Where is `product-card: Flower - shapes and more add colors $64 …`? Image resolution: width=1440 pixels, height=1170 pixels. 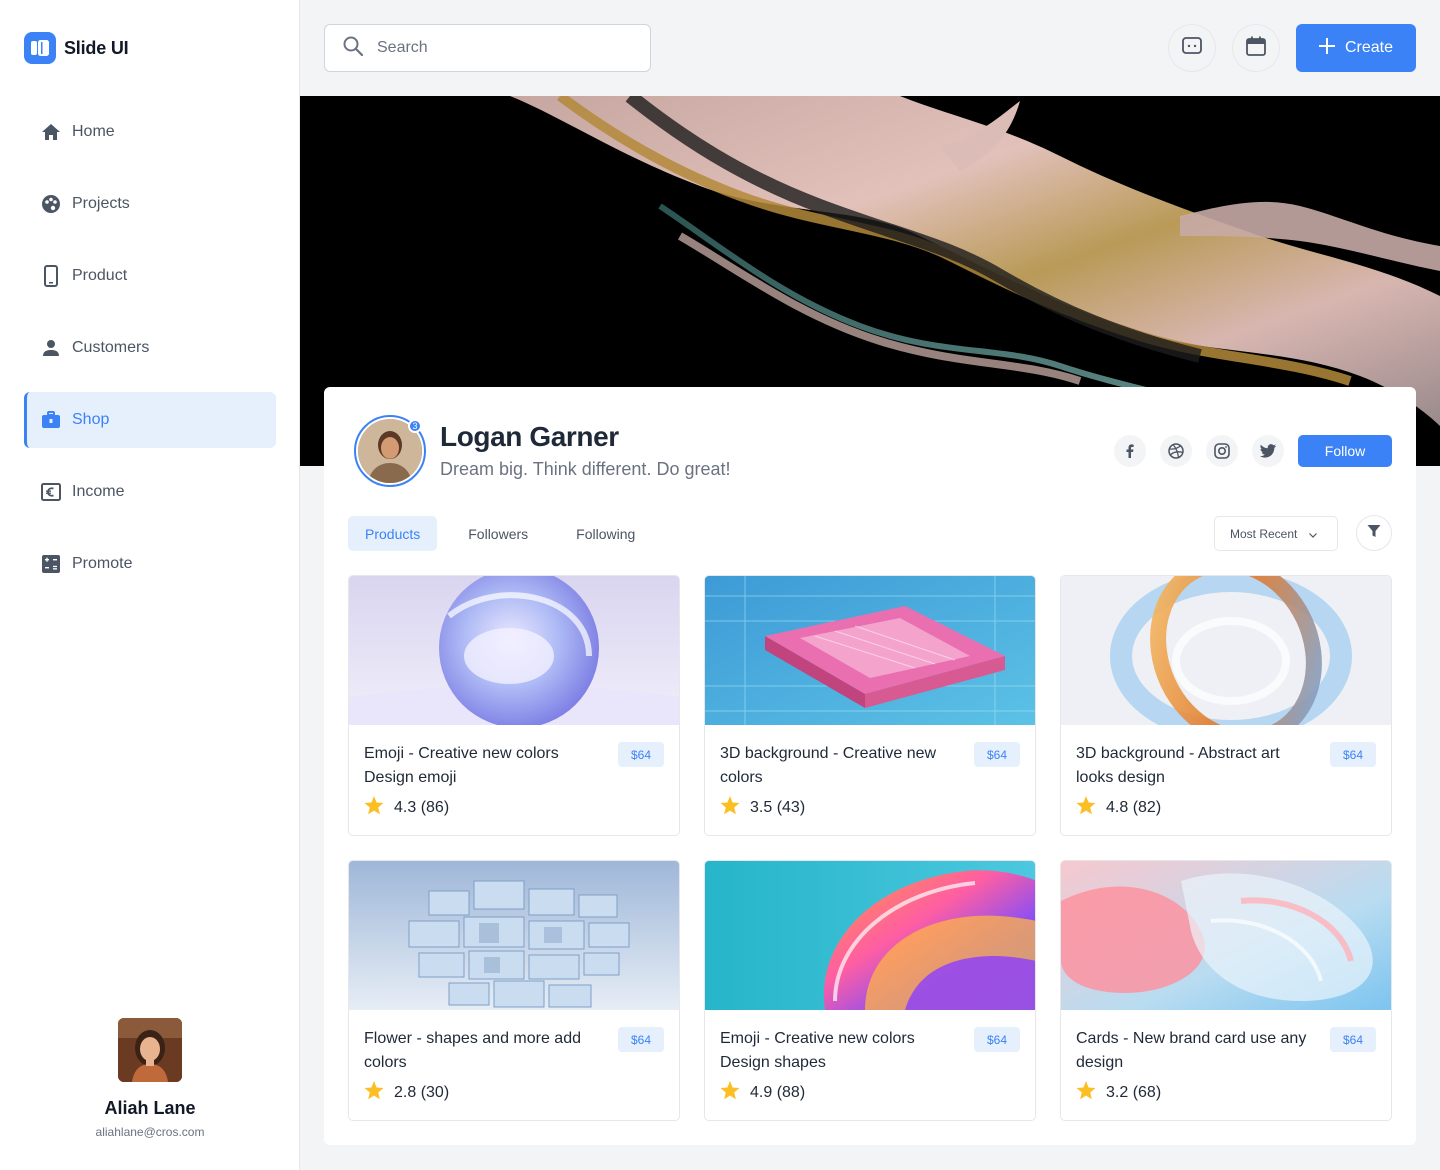 product-card: Flower - shapes and more add colors $64 … is located at coordinates (514, 990).